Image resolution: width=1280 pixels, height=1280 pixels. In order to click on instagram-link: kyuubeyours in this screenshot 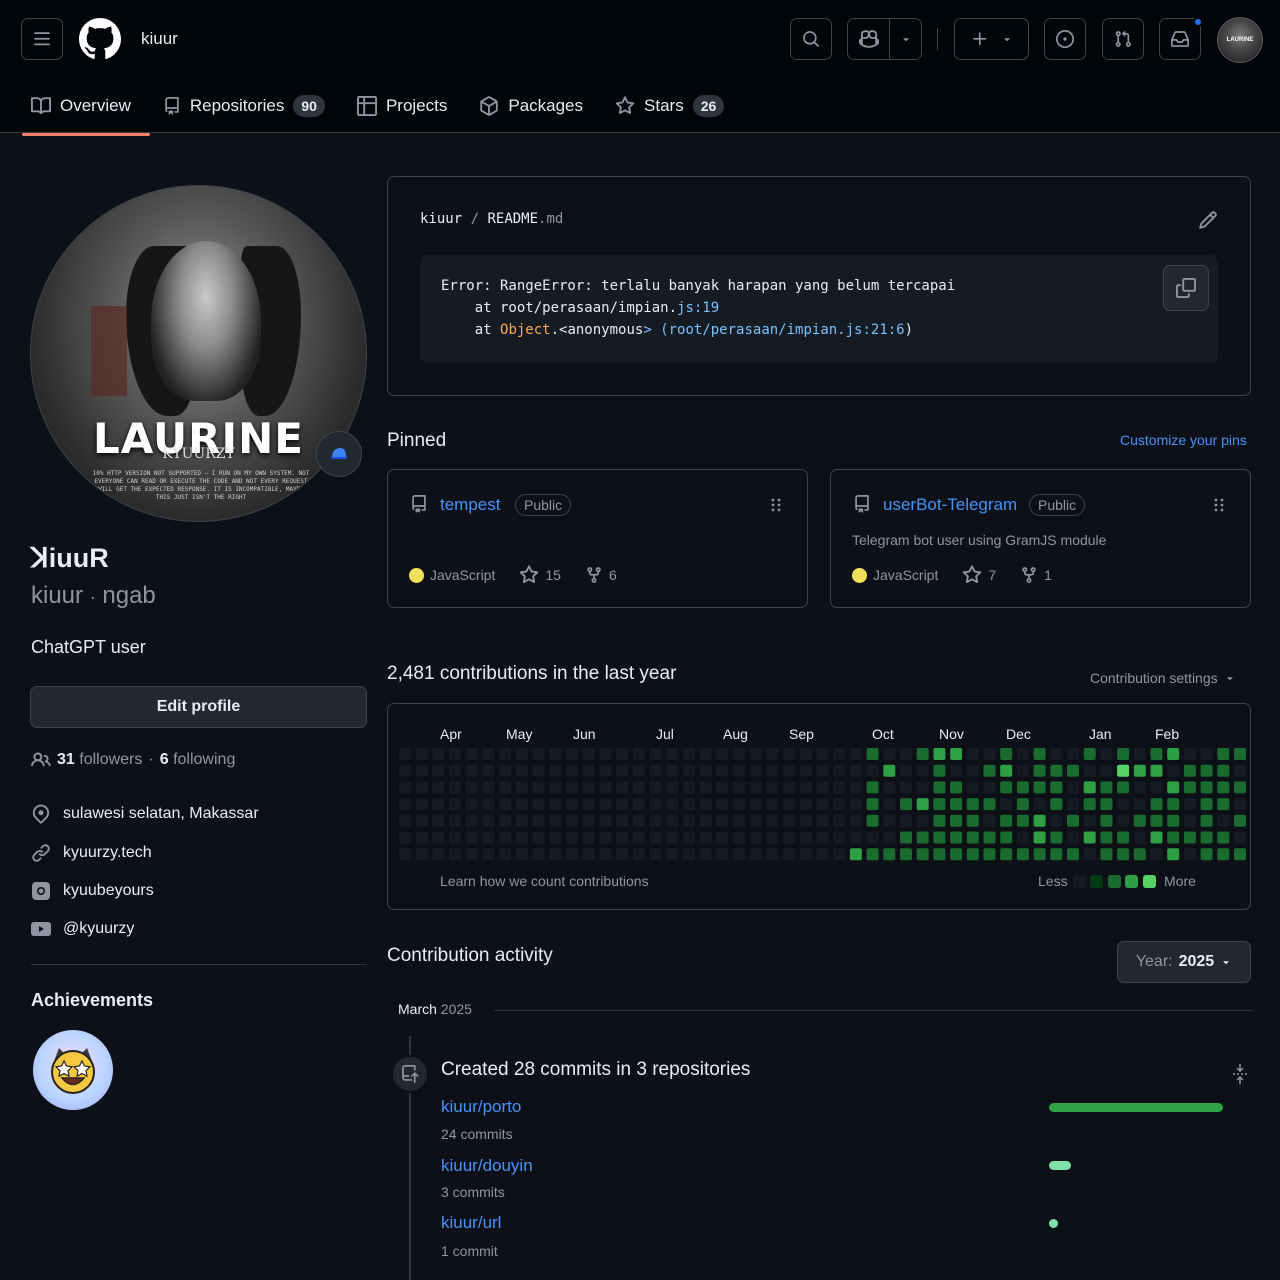, I will do `click(108, 891)`.